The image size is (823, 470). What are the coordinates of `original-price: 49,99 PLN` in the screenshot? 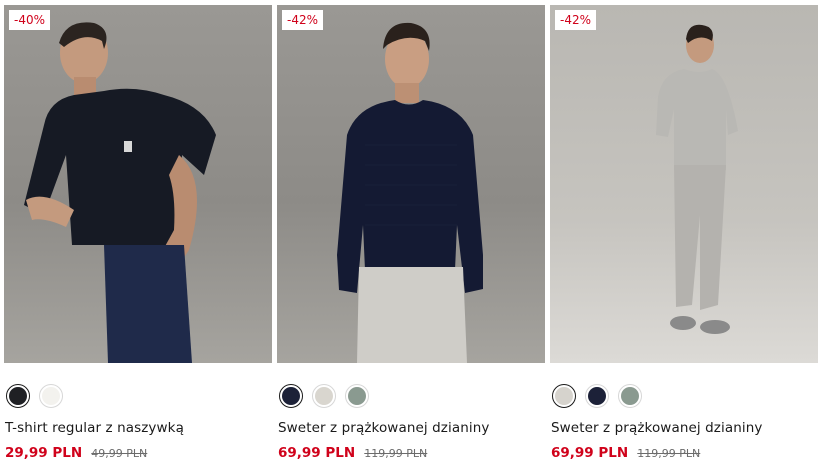 It's located at (119, 453).